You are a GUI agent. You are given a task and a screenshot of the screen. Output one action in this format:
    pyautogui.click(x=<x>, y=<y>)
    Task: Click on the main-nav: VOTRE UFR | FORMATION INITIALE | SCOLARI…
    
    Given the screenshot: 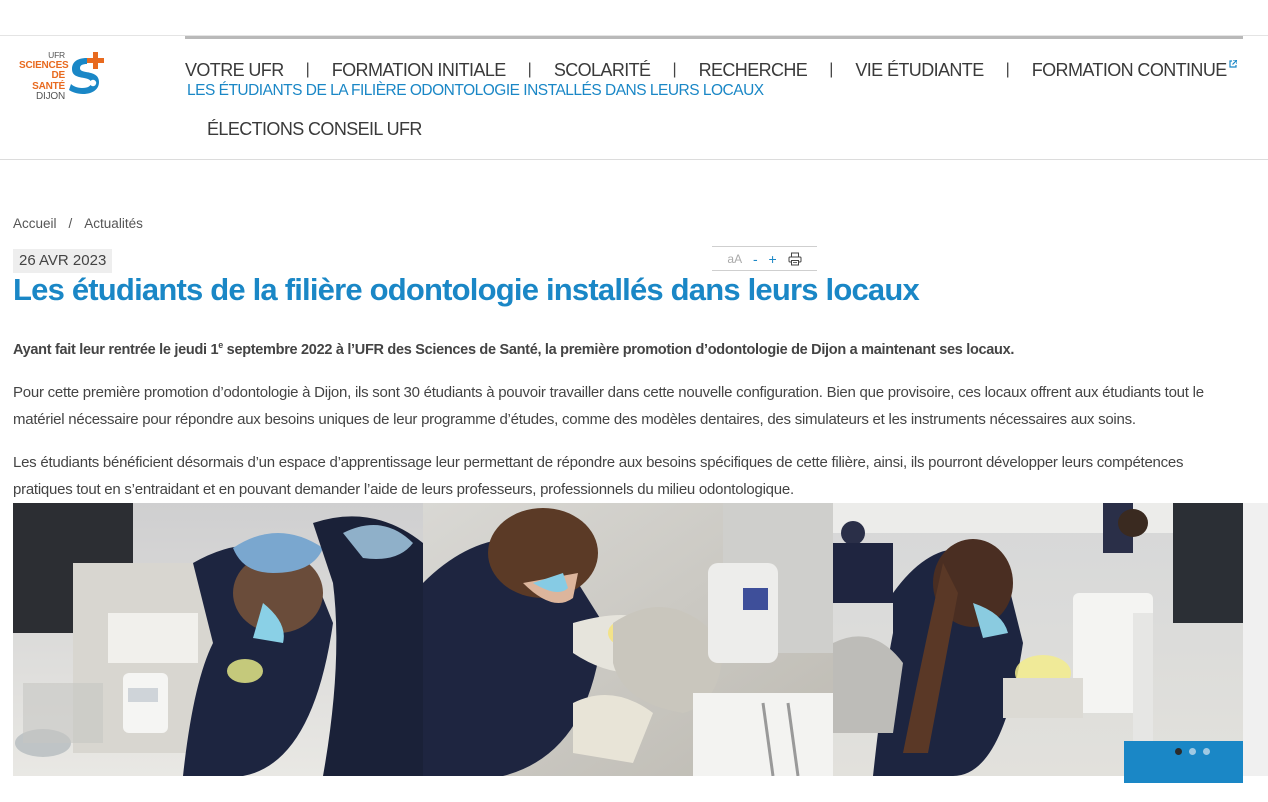 What is the action you would take?
    pyautogui.click(x=711, y=70)
    